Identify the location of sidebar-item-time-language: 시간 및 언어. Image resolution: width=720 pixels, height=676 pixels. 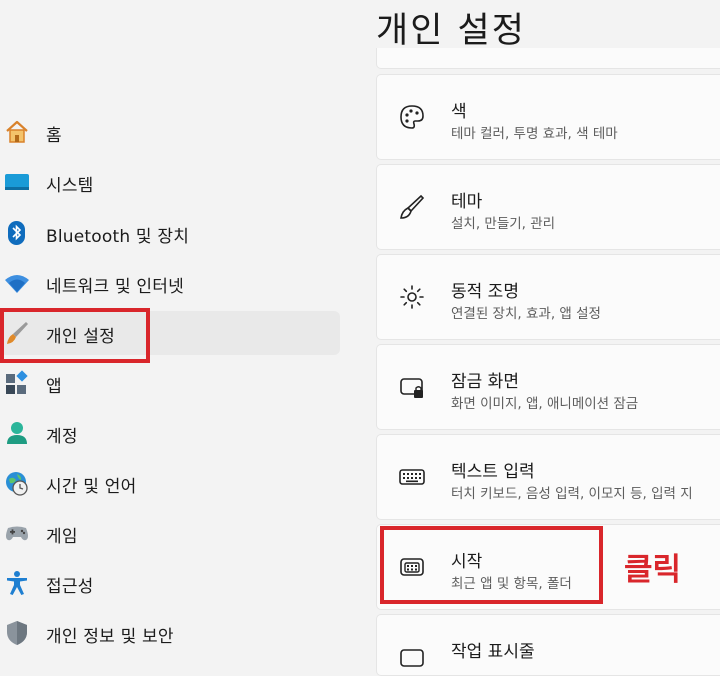
(170, 483).